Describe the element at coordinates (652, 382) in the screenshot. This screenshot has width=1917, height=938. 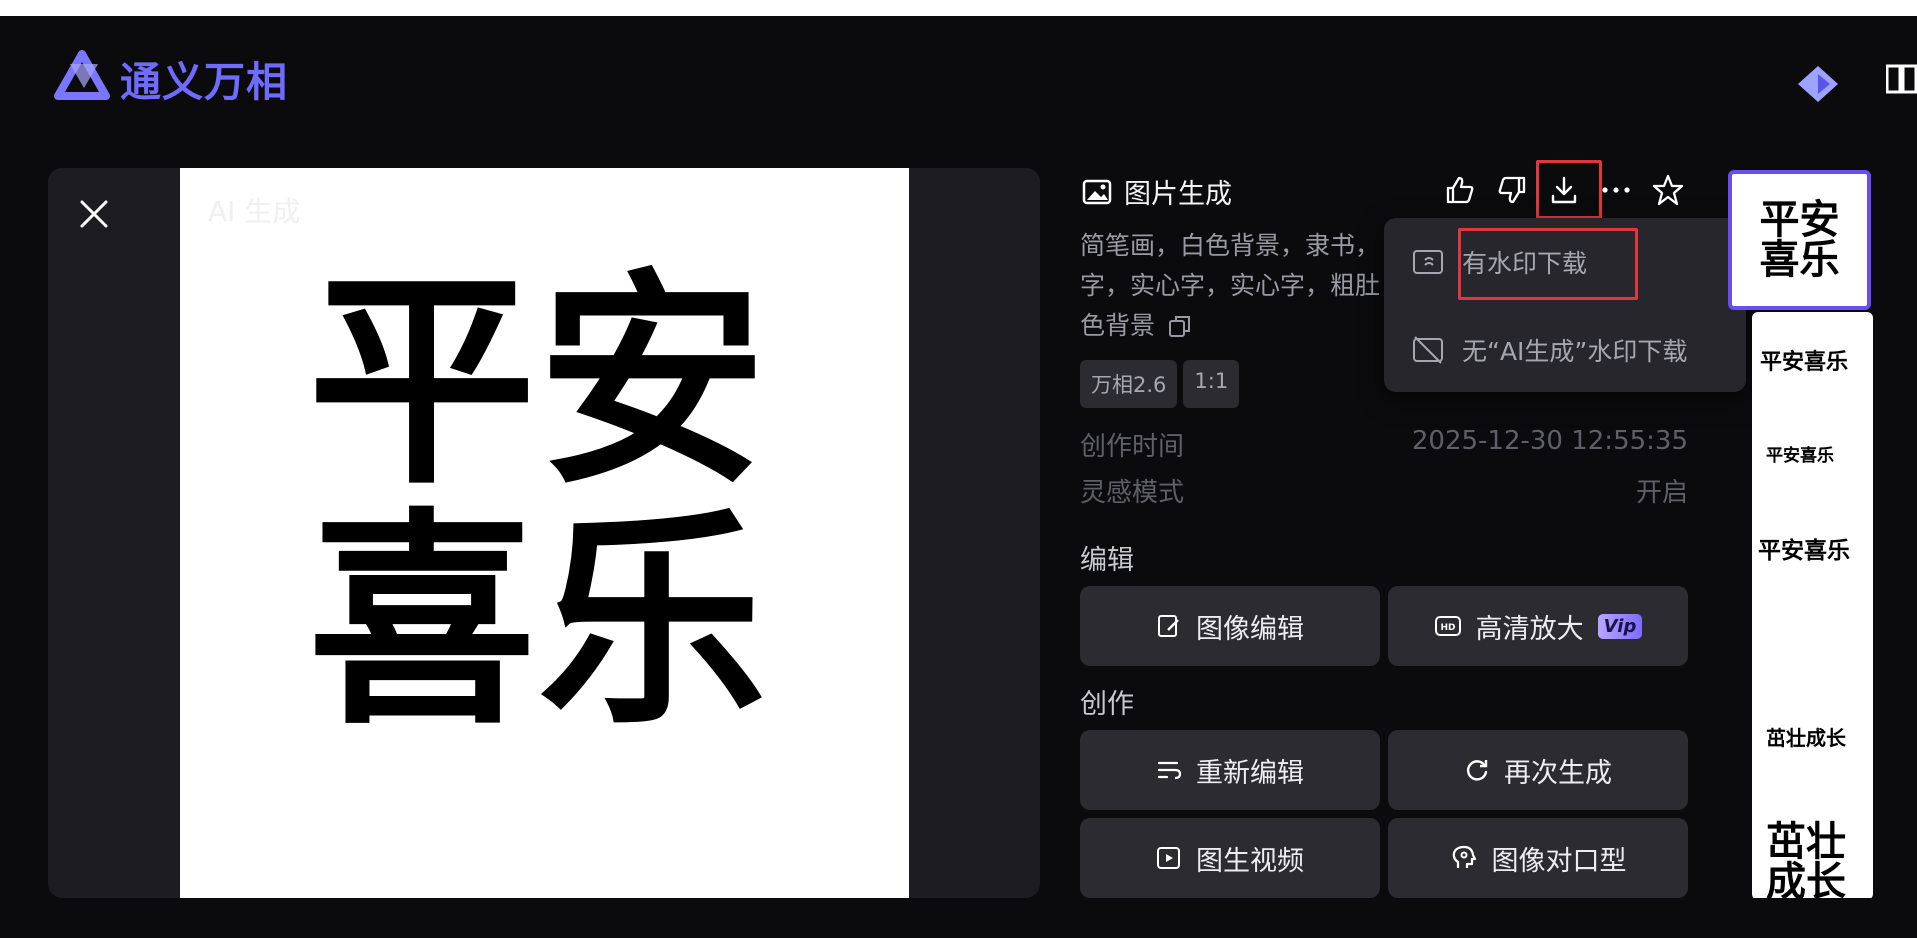
I see `image-char-2: 安` at that location.